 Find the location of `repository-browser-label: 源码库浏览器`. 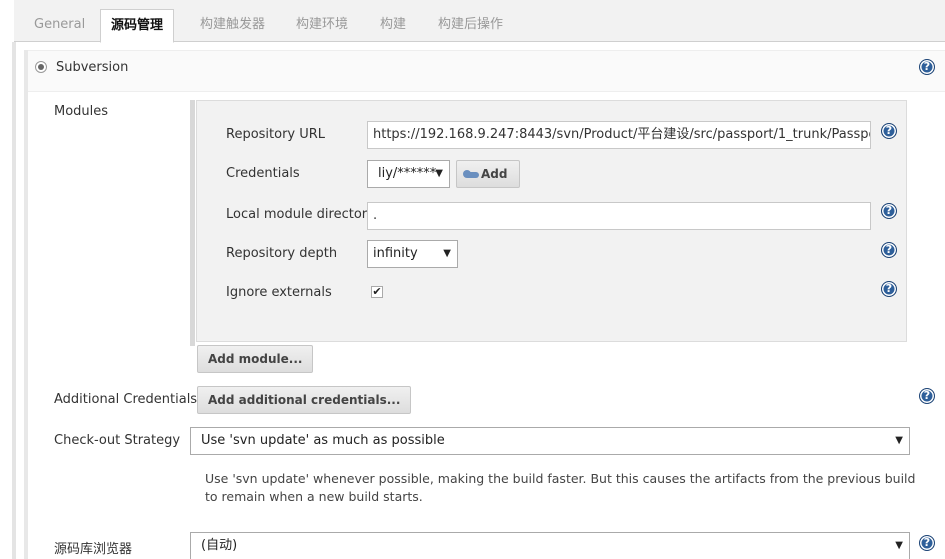

repository-browser-label: 源码库浏览器 is located at coordinates (93, 549).